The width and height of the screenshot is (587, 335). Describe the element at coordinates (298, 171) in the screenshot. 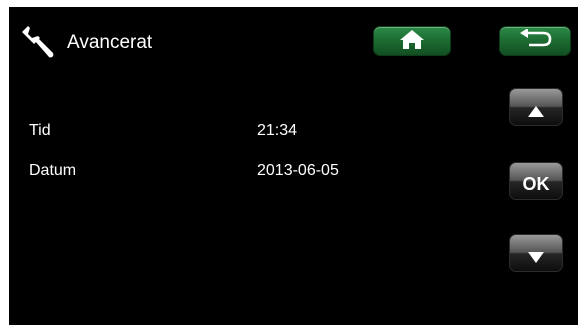

I see `row-value-datum: 2013-06-05` at that location.